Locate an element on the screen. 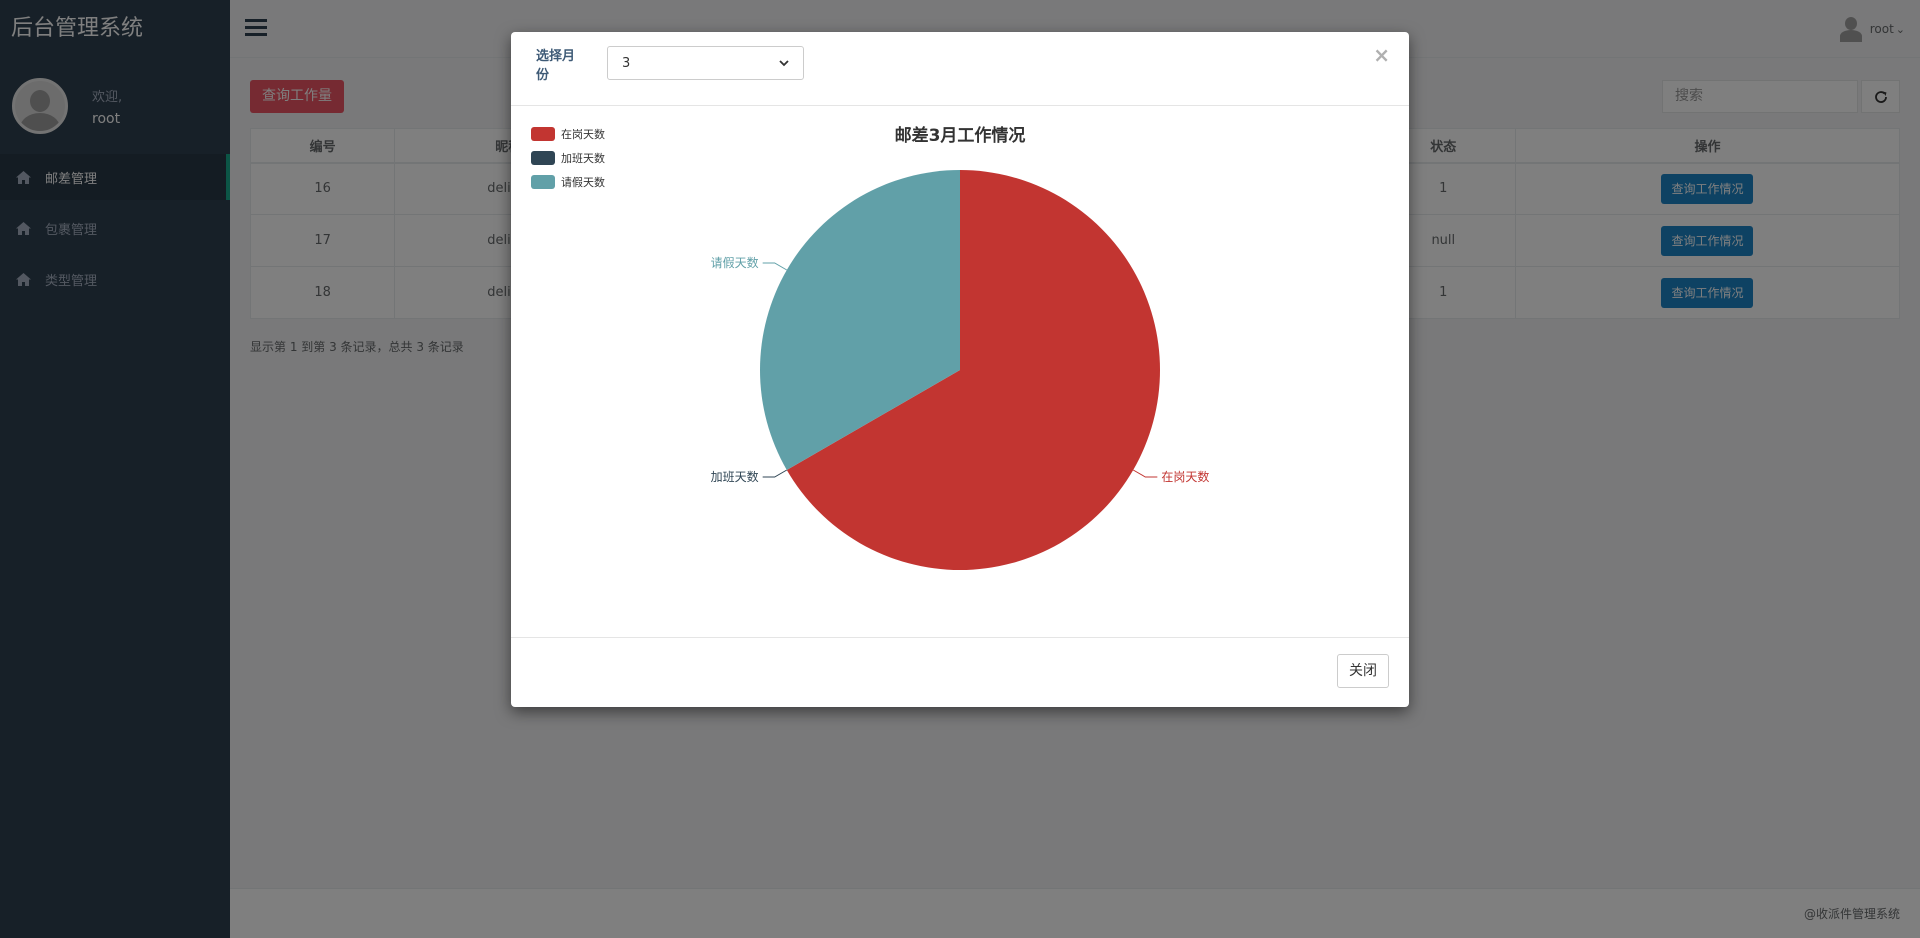 This screenshot has height=938, width=1920. slice-label: 加班天数 is located at coordinates (735, 476).